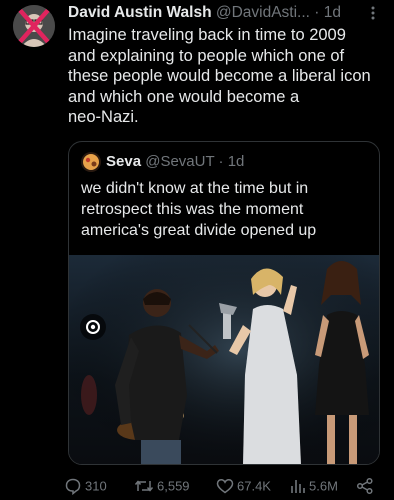  I want to click on views-button: 5.6M, so click(314, 486).